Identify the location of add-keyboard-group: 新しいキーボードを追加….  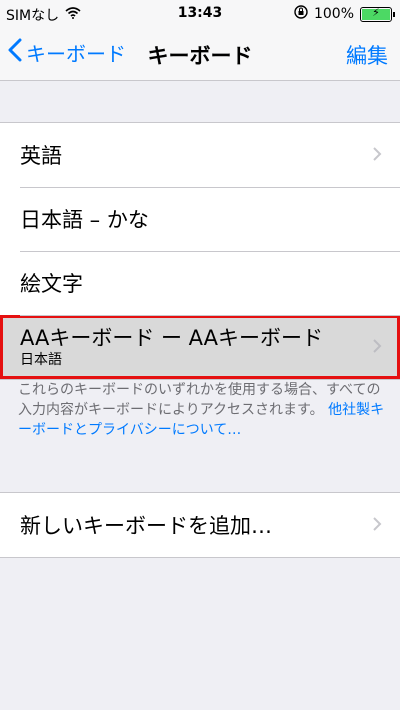
(200, 525).